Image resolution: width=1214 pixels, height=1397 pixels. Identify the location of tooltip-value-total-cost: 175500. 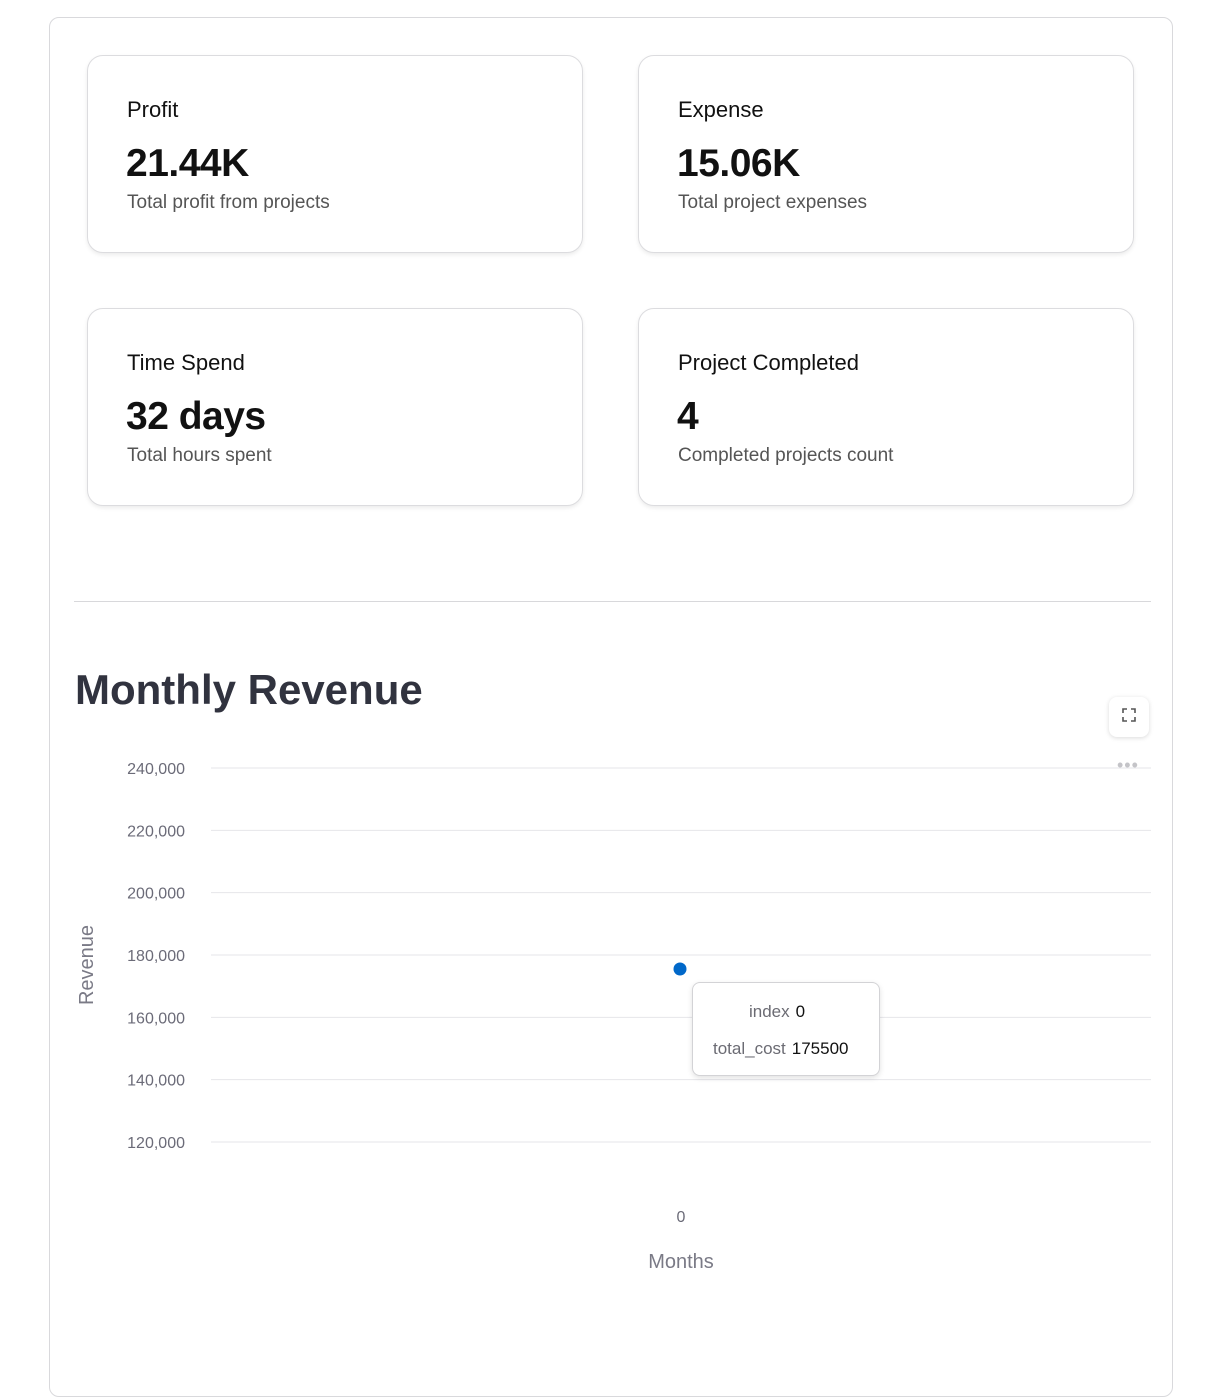
(820, 1048).